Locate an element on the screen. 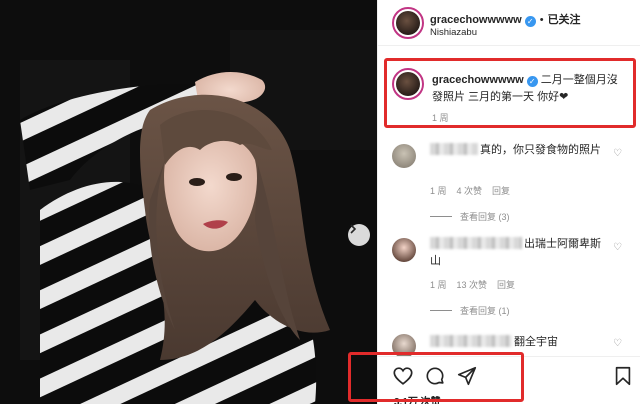  save-button is located at coordinates (623, 376).